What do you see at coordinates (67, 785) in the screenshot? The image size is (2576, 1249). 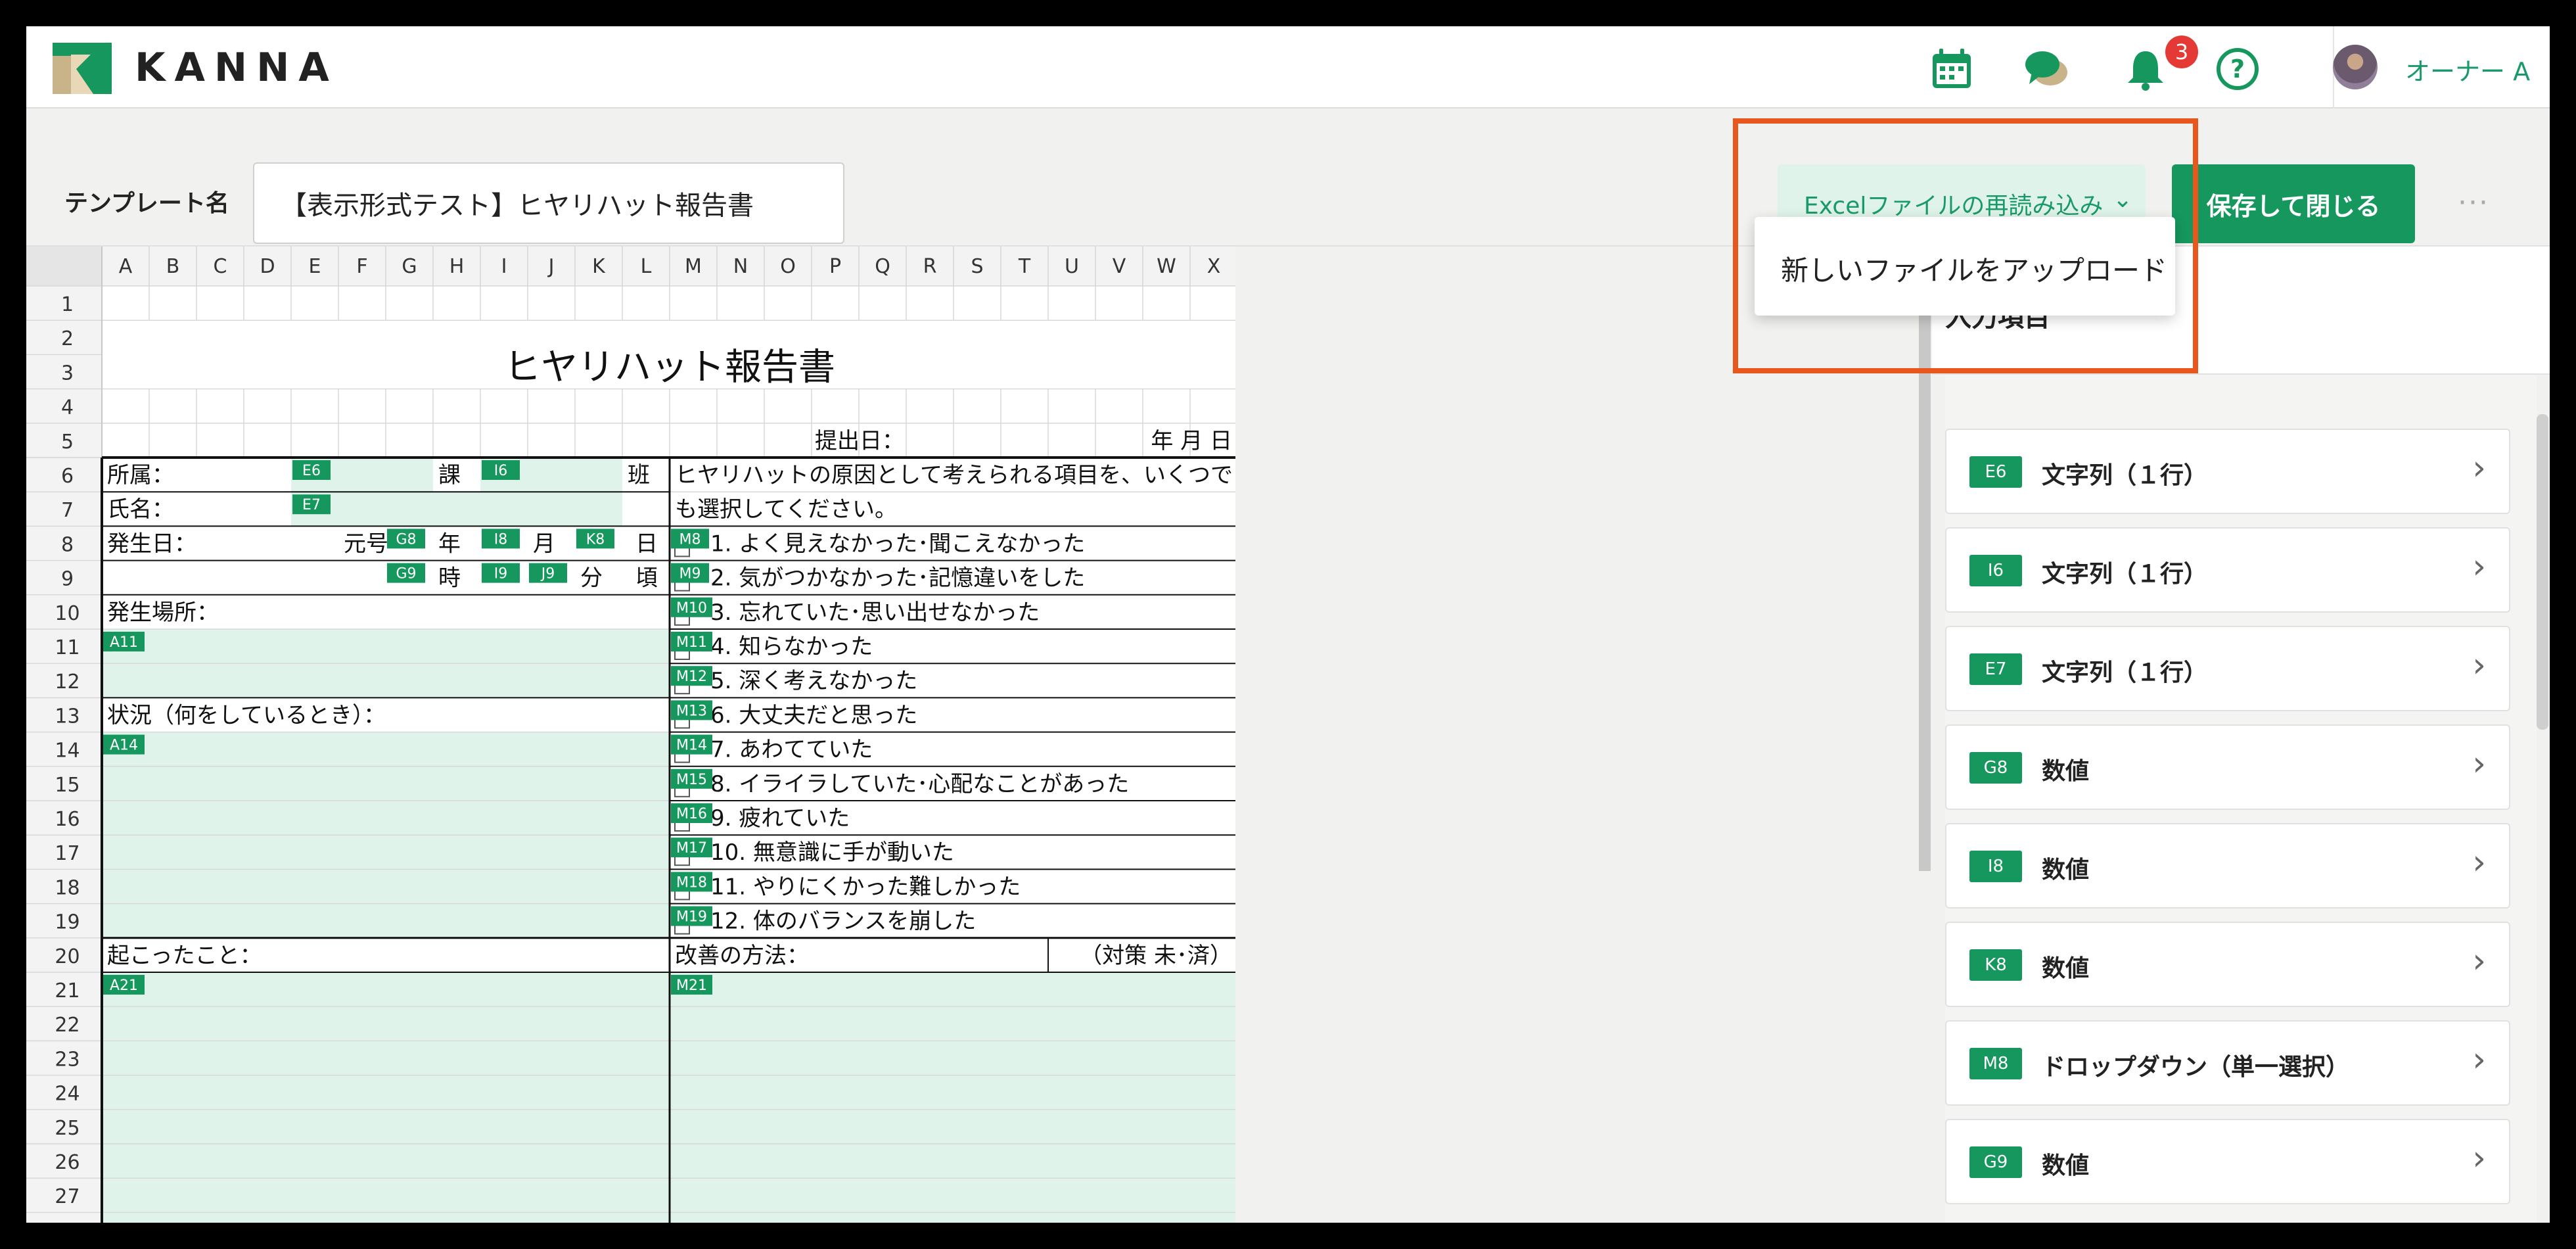 I see `row-header-15: 15` at bounding box center [67, 785].